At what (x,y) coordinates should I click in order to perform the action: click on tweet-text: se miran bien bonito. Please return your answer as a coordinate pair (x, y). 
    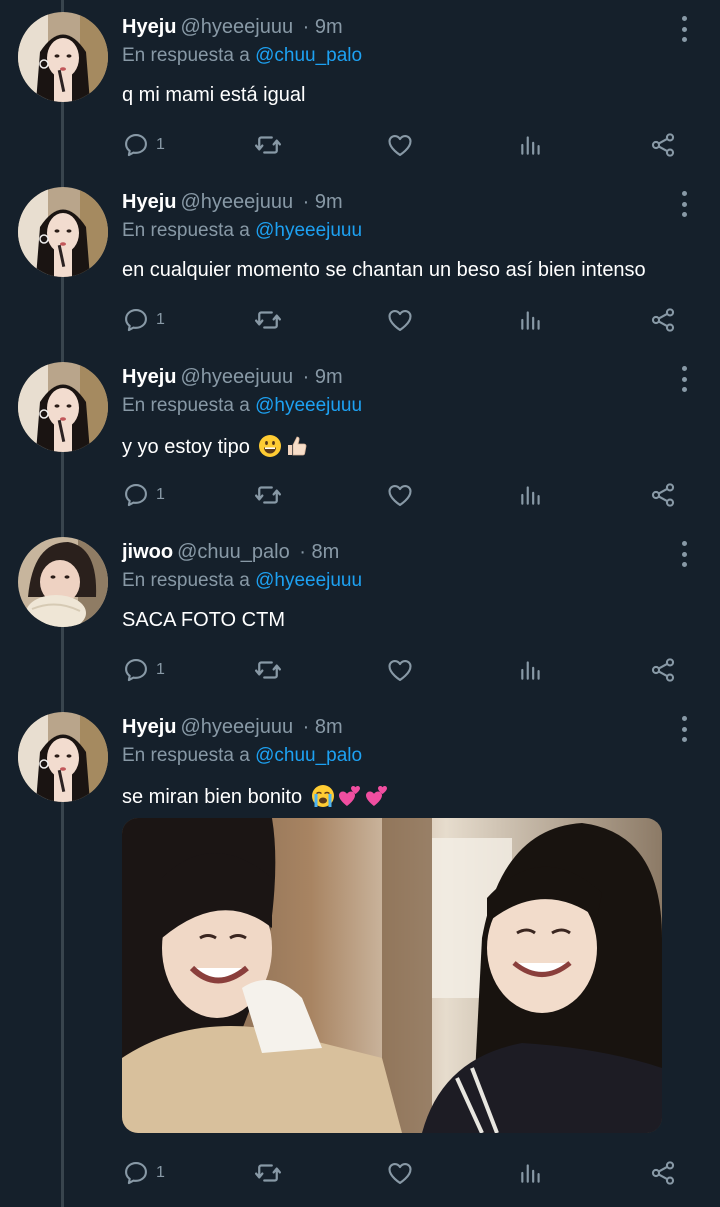
    Looking at the image, I should click on (255, 796).